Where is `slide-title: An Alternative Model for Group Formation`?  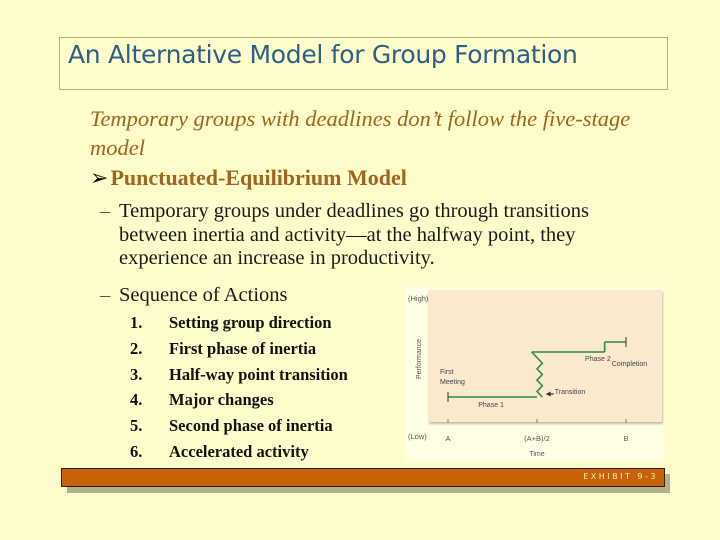
slide-title: An Alternative Model for Group Formation is located at coordinates (323, 54).